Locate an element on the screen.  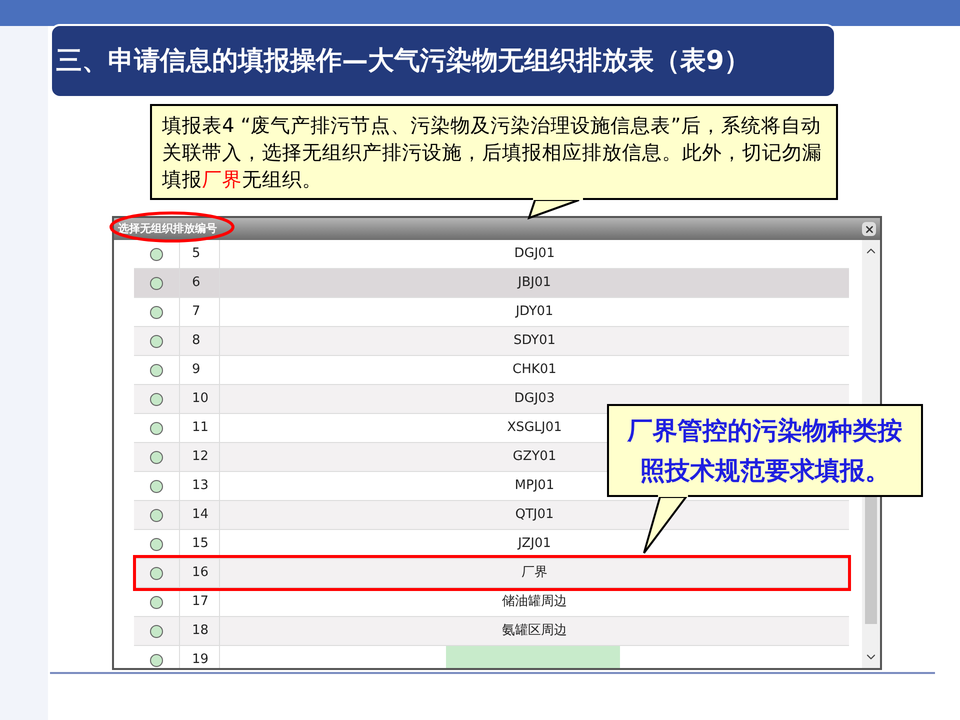
table-cell-text: DGJ03 is located at coordinates (534, 399).